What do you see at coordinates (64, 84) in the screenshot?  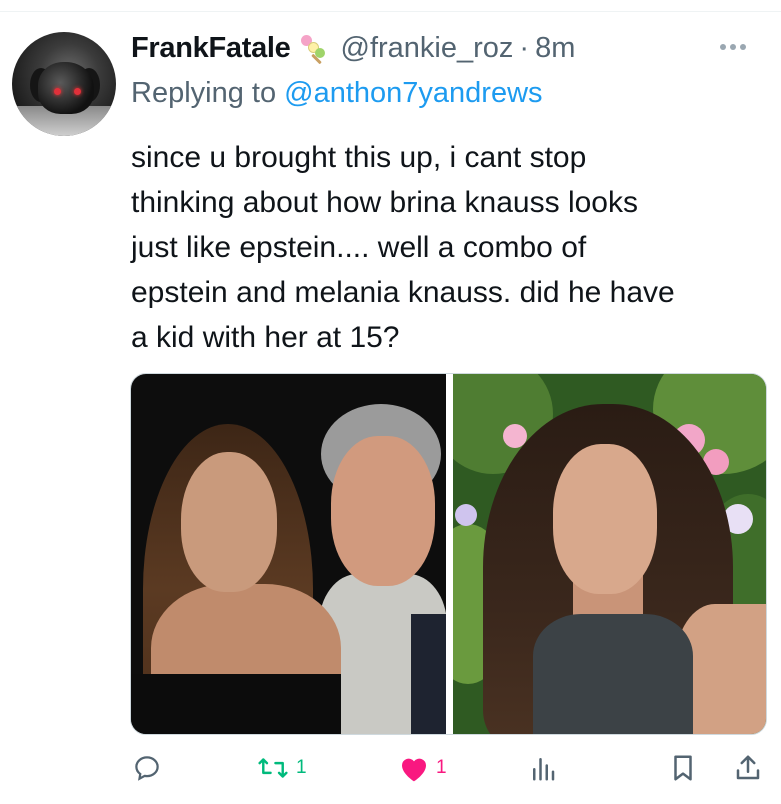 I see `avatar` at bounding box center [64, 84].